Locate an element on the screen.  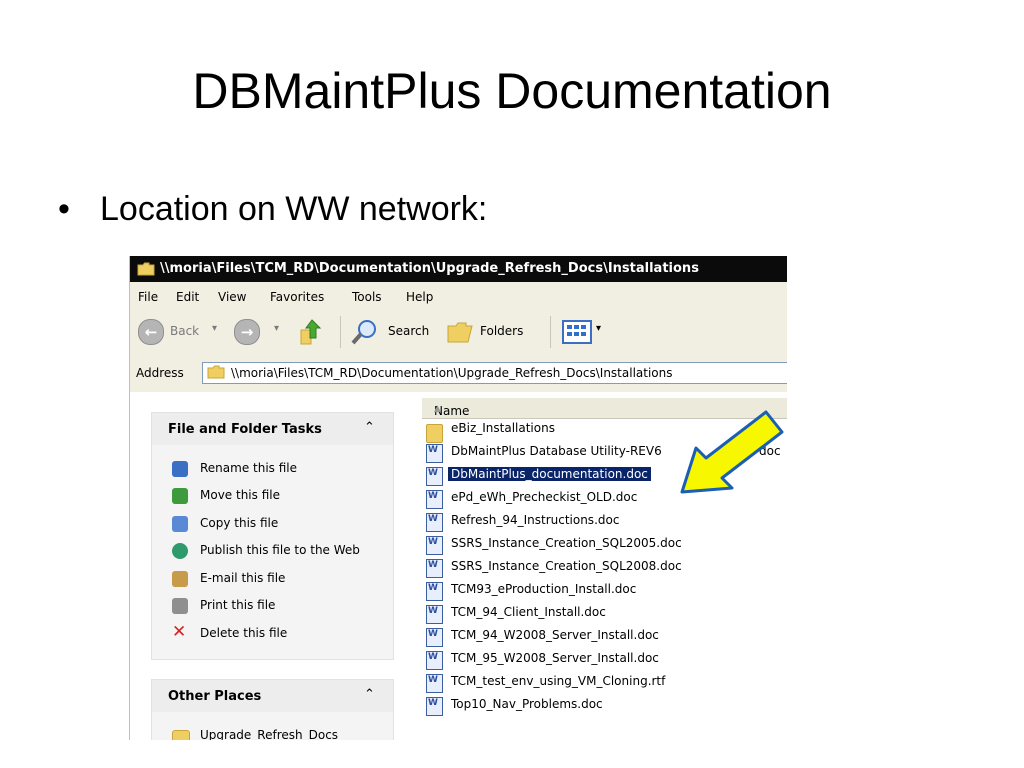
search-icon is located at coordinates (365, 333).